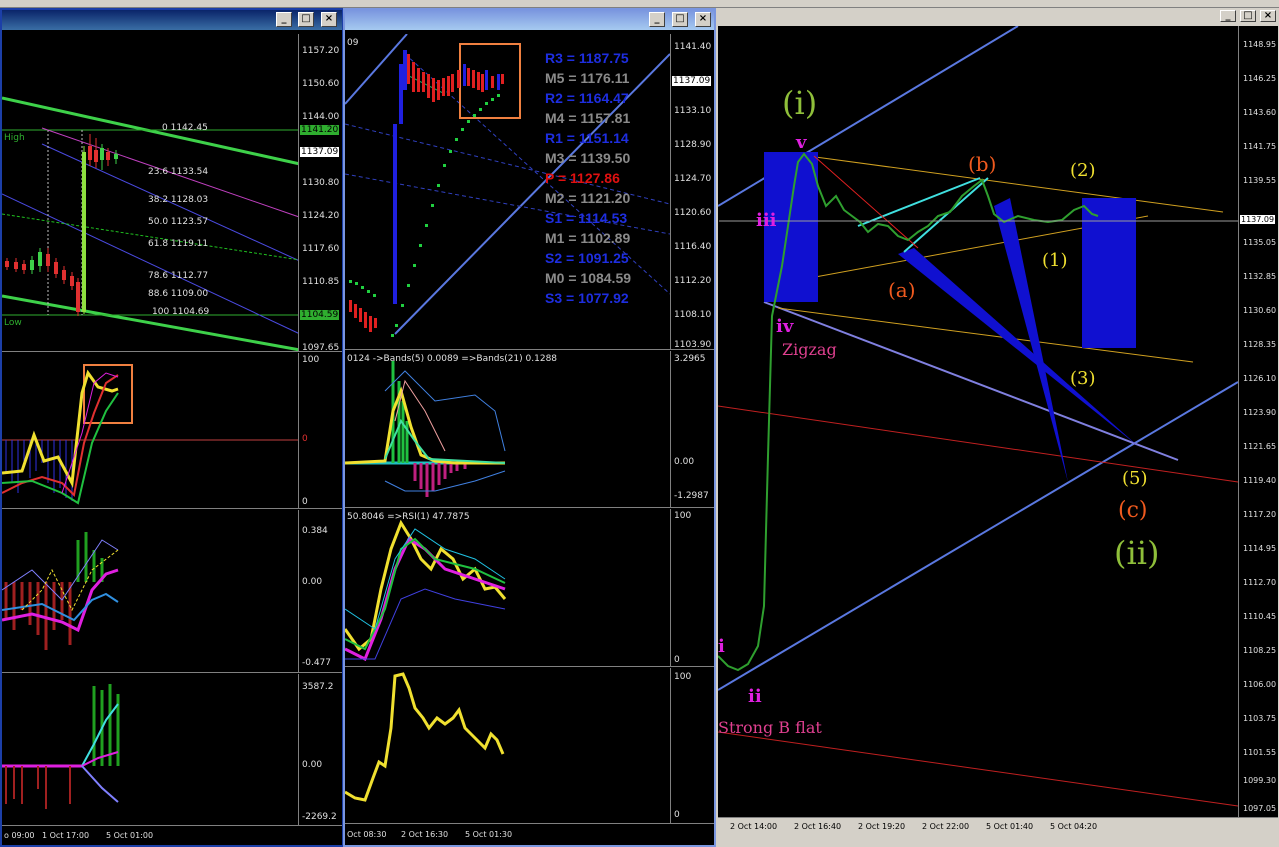  I want to click on middle-osc3-plot, so click(425, 737).